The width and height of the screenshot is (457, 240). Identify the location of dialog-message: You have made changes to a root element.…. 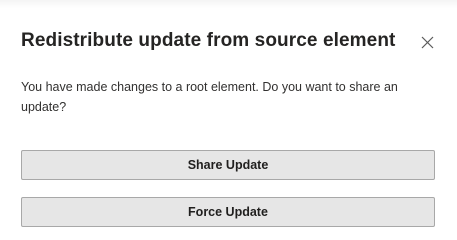
(209, 97).